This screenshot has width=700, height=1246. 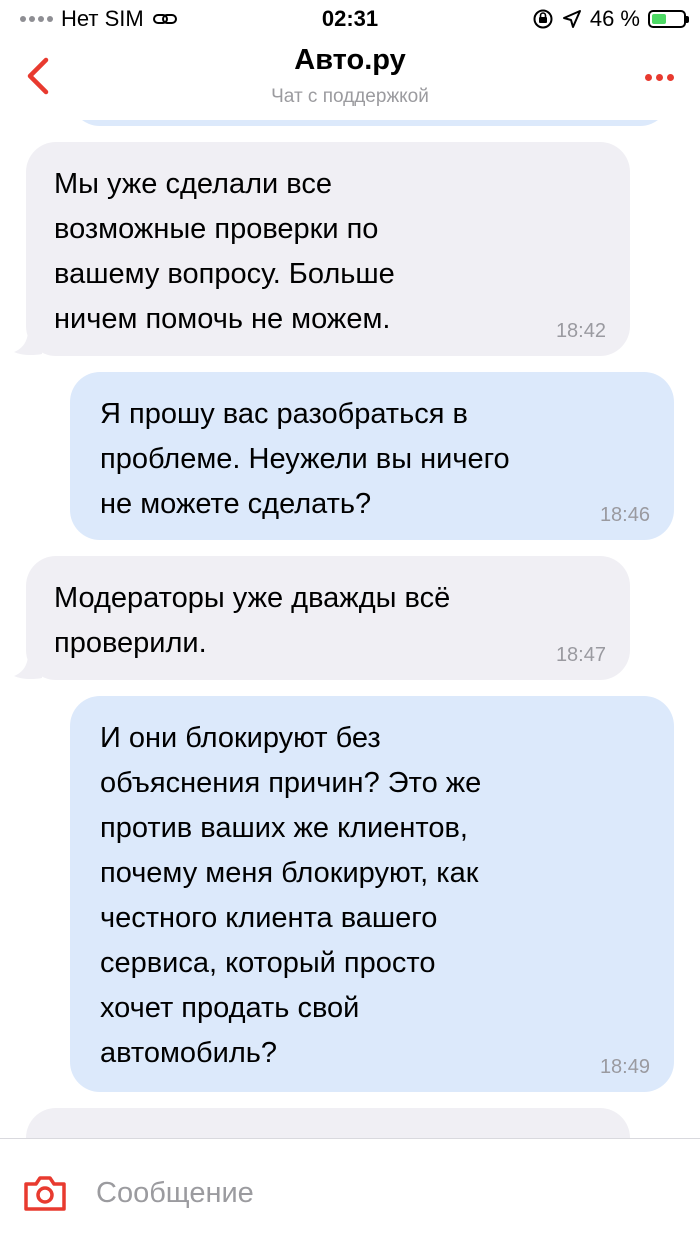 What do you see at coordinates (624, 515) in the screenshot?
I see `message-time: 18:46` at bounding box center [624, 515].